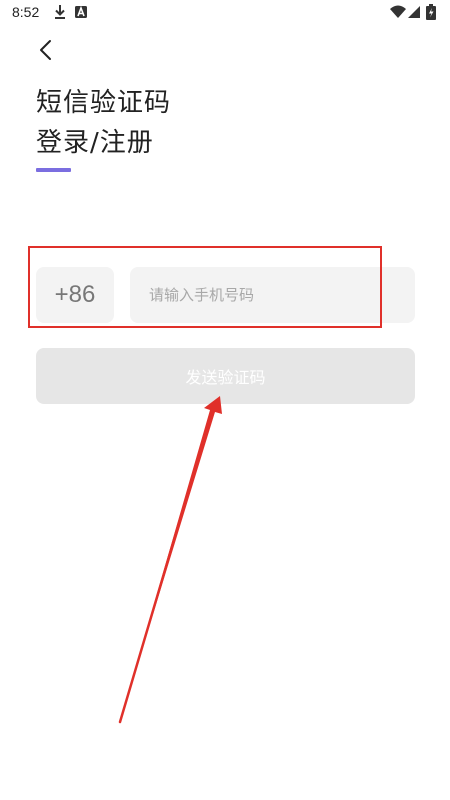 The width and height of the screenshot is (450, 800). I want to click on page-title-line1: 短信验证码, so click(104, 103).